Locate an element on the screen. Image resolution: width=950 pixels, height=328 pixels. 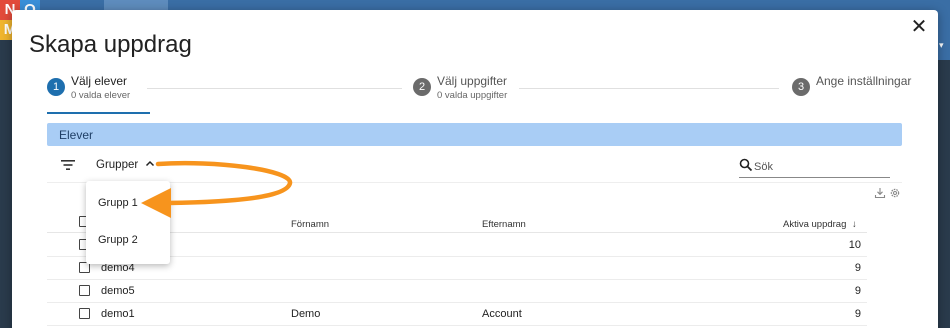
step-label: Ange inställningar is located at coordinates (864, 81).